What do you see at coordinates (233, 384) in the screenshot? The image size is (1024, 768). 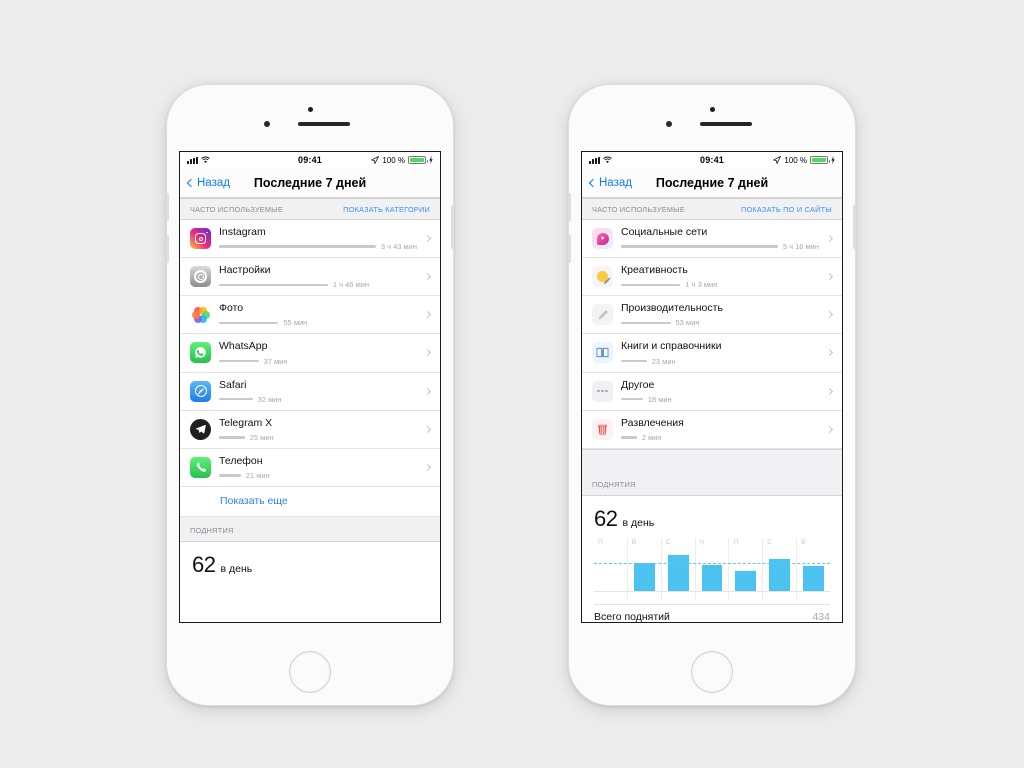 I see `app-name: Safari` at bounding box center [233, 384].